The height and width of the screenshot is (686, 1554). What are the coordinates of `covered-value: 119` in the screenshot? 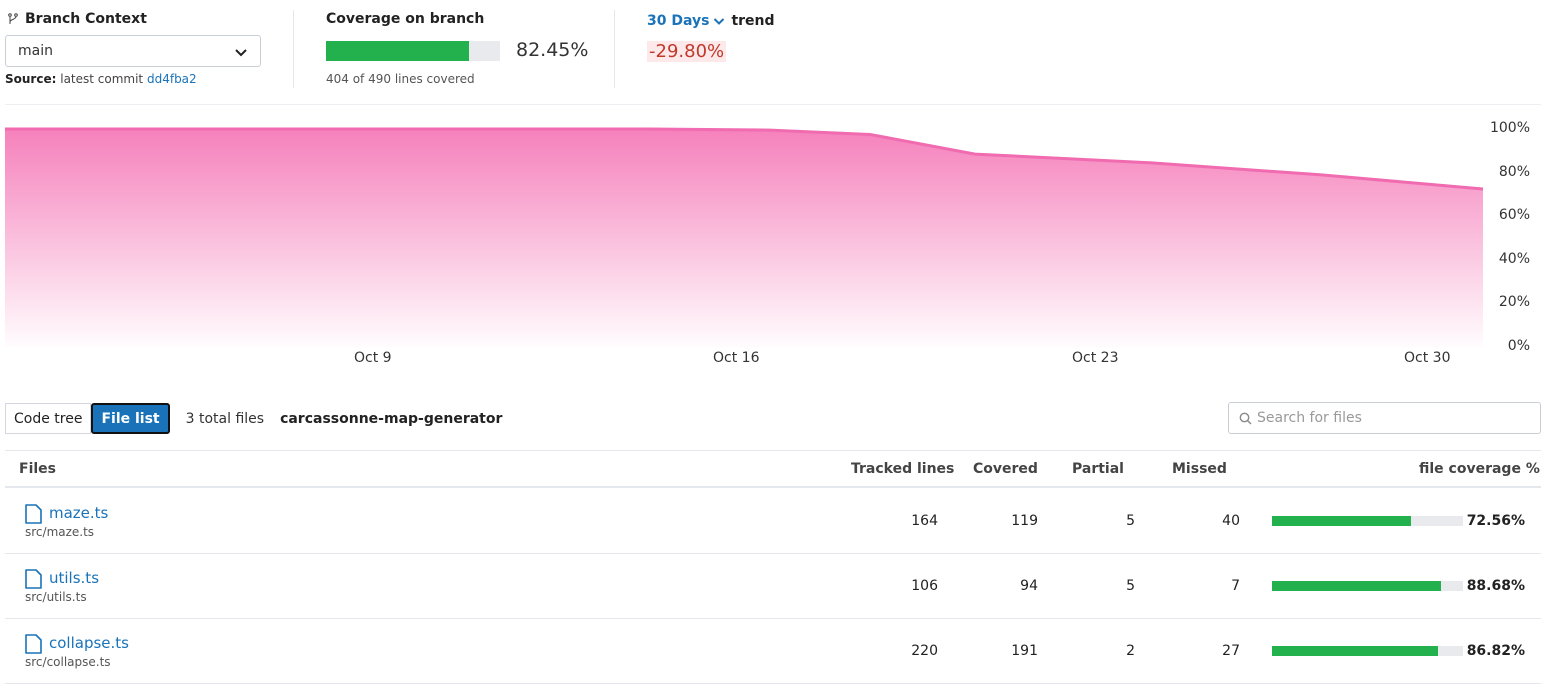 It's located at (1024, 521).